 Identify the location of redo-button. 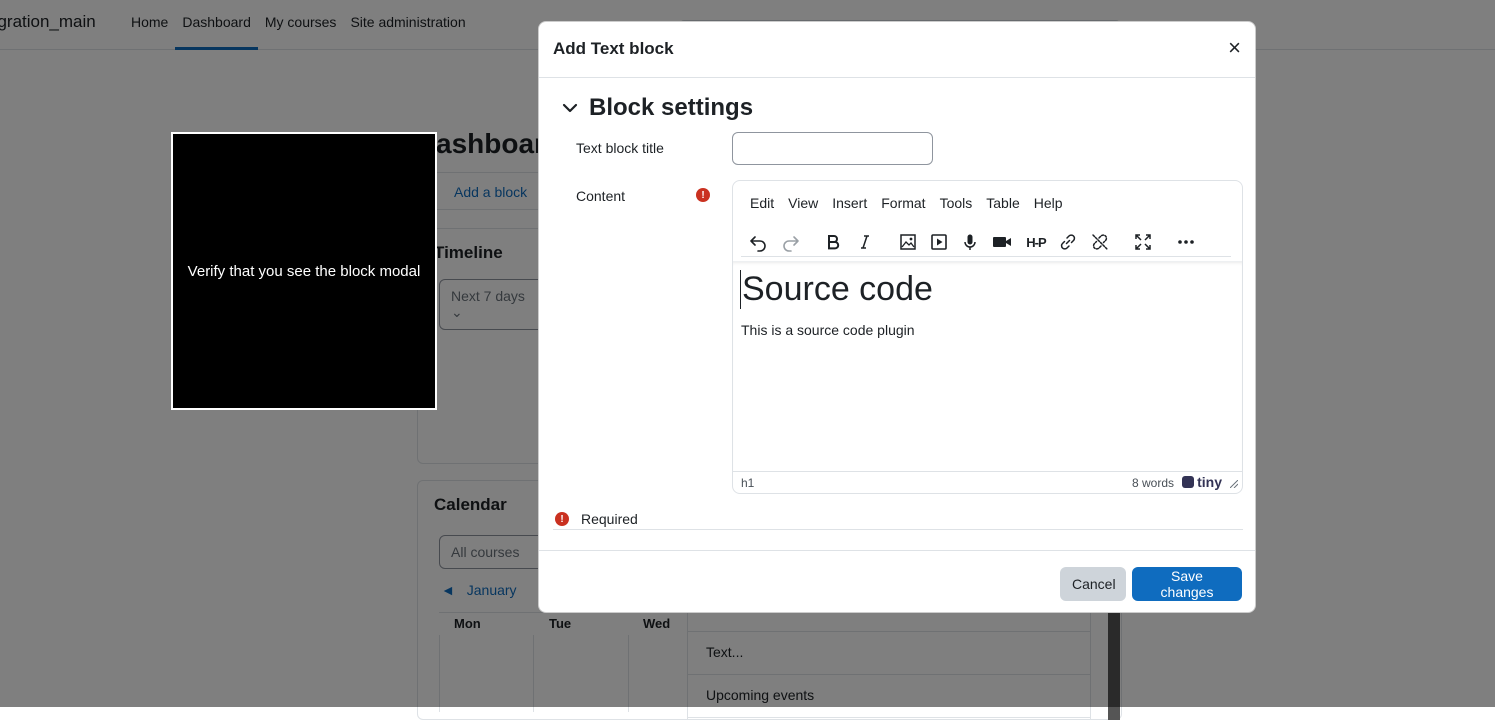
(791, 242).